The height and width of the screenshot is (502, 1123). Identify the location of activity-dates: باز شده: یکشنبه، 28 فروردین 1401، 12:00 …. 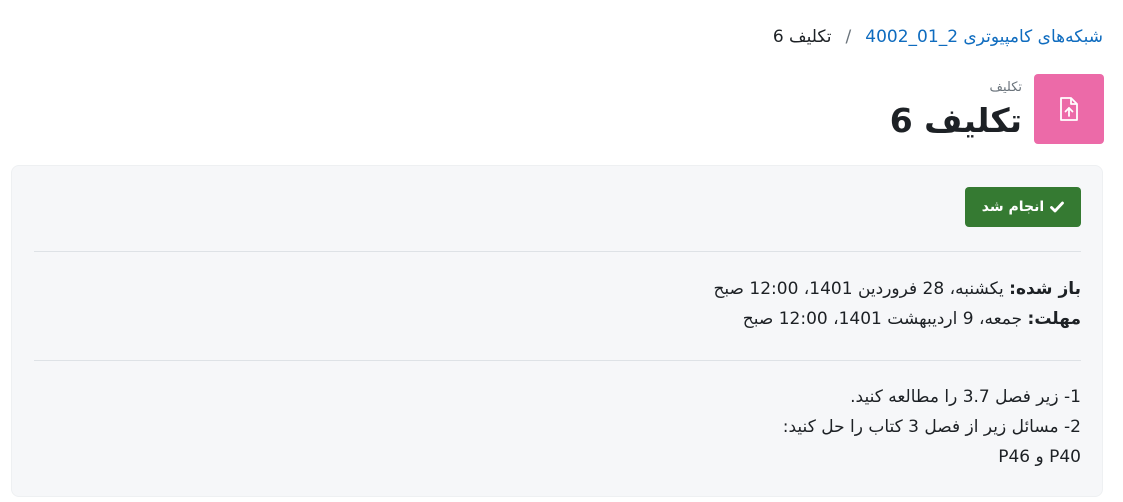
(897, 304).